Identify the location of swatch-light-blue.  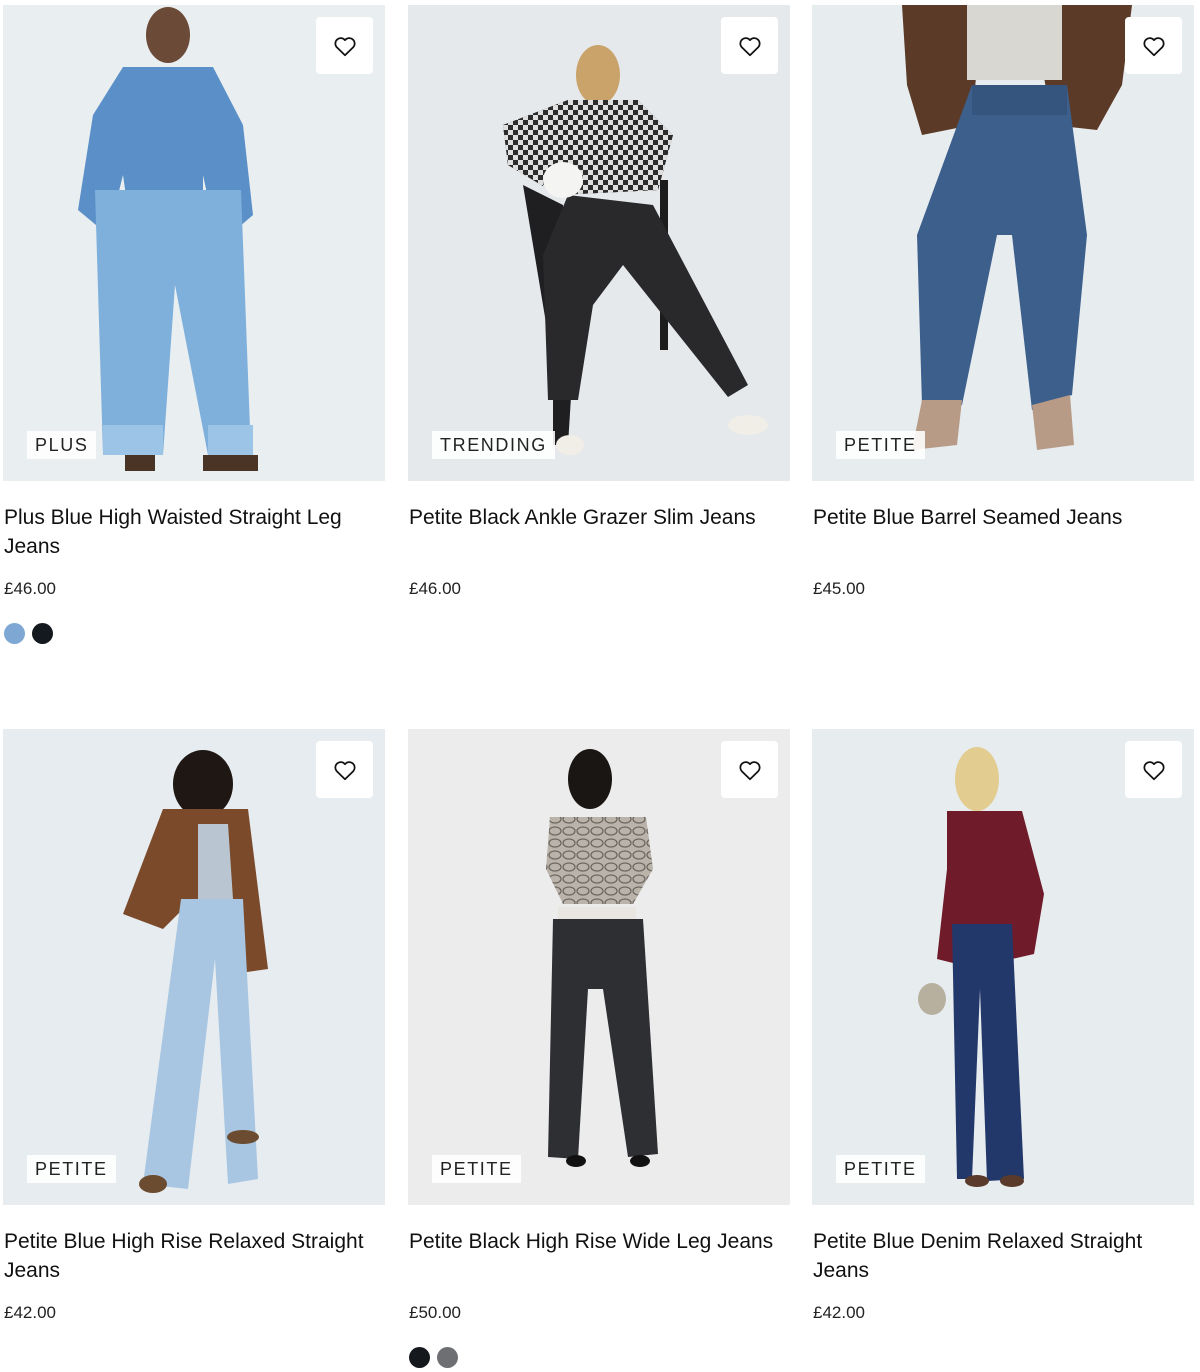
(14, 633).